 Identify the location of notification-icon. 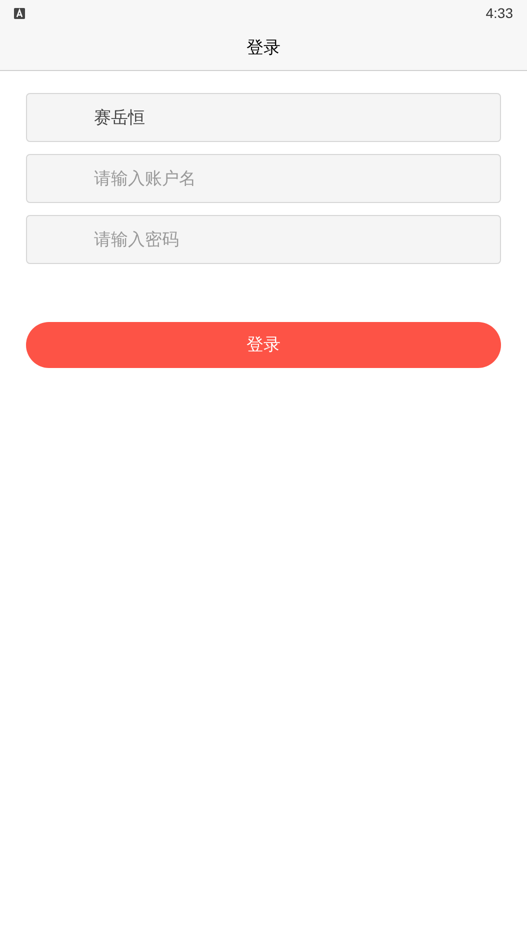
(19, 13).